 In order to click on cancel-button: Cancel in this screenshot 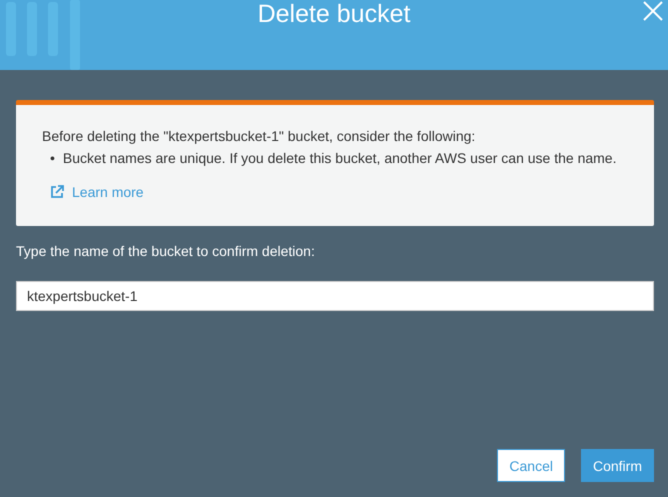, I will do `click(531, 465)`.